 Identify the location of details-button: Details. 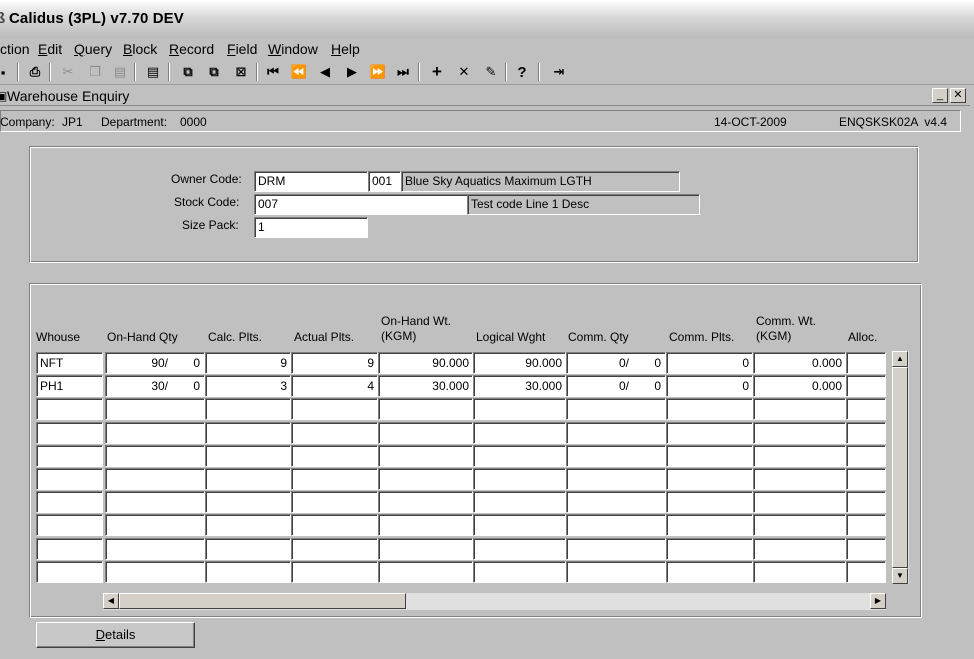
(115, 635).